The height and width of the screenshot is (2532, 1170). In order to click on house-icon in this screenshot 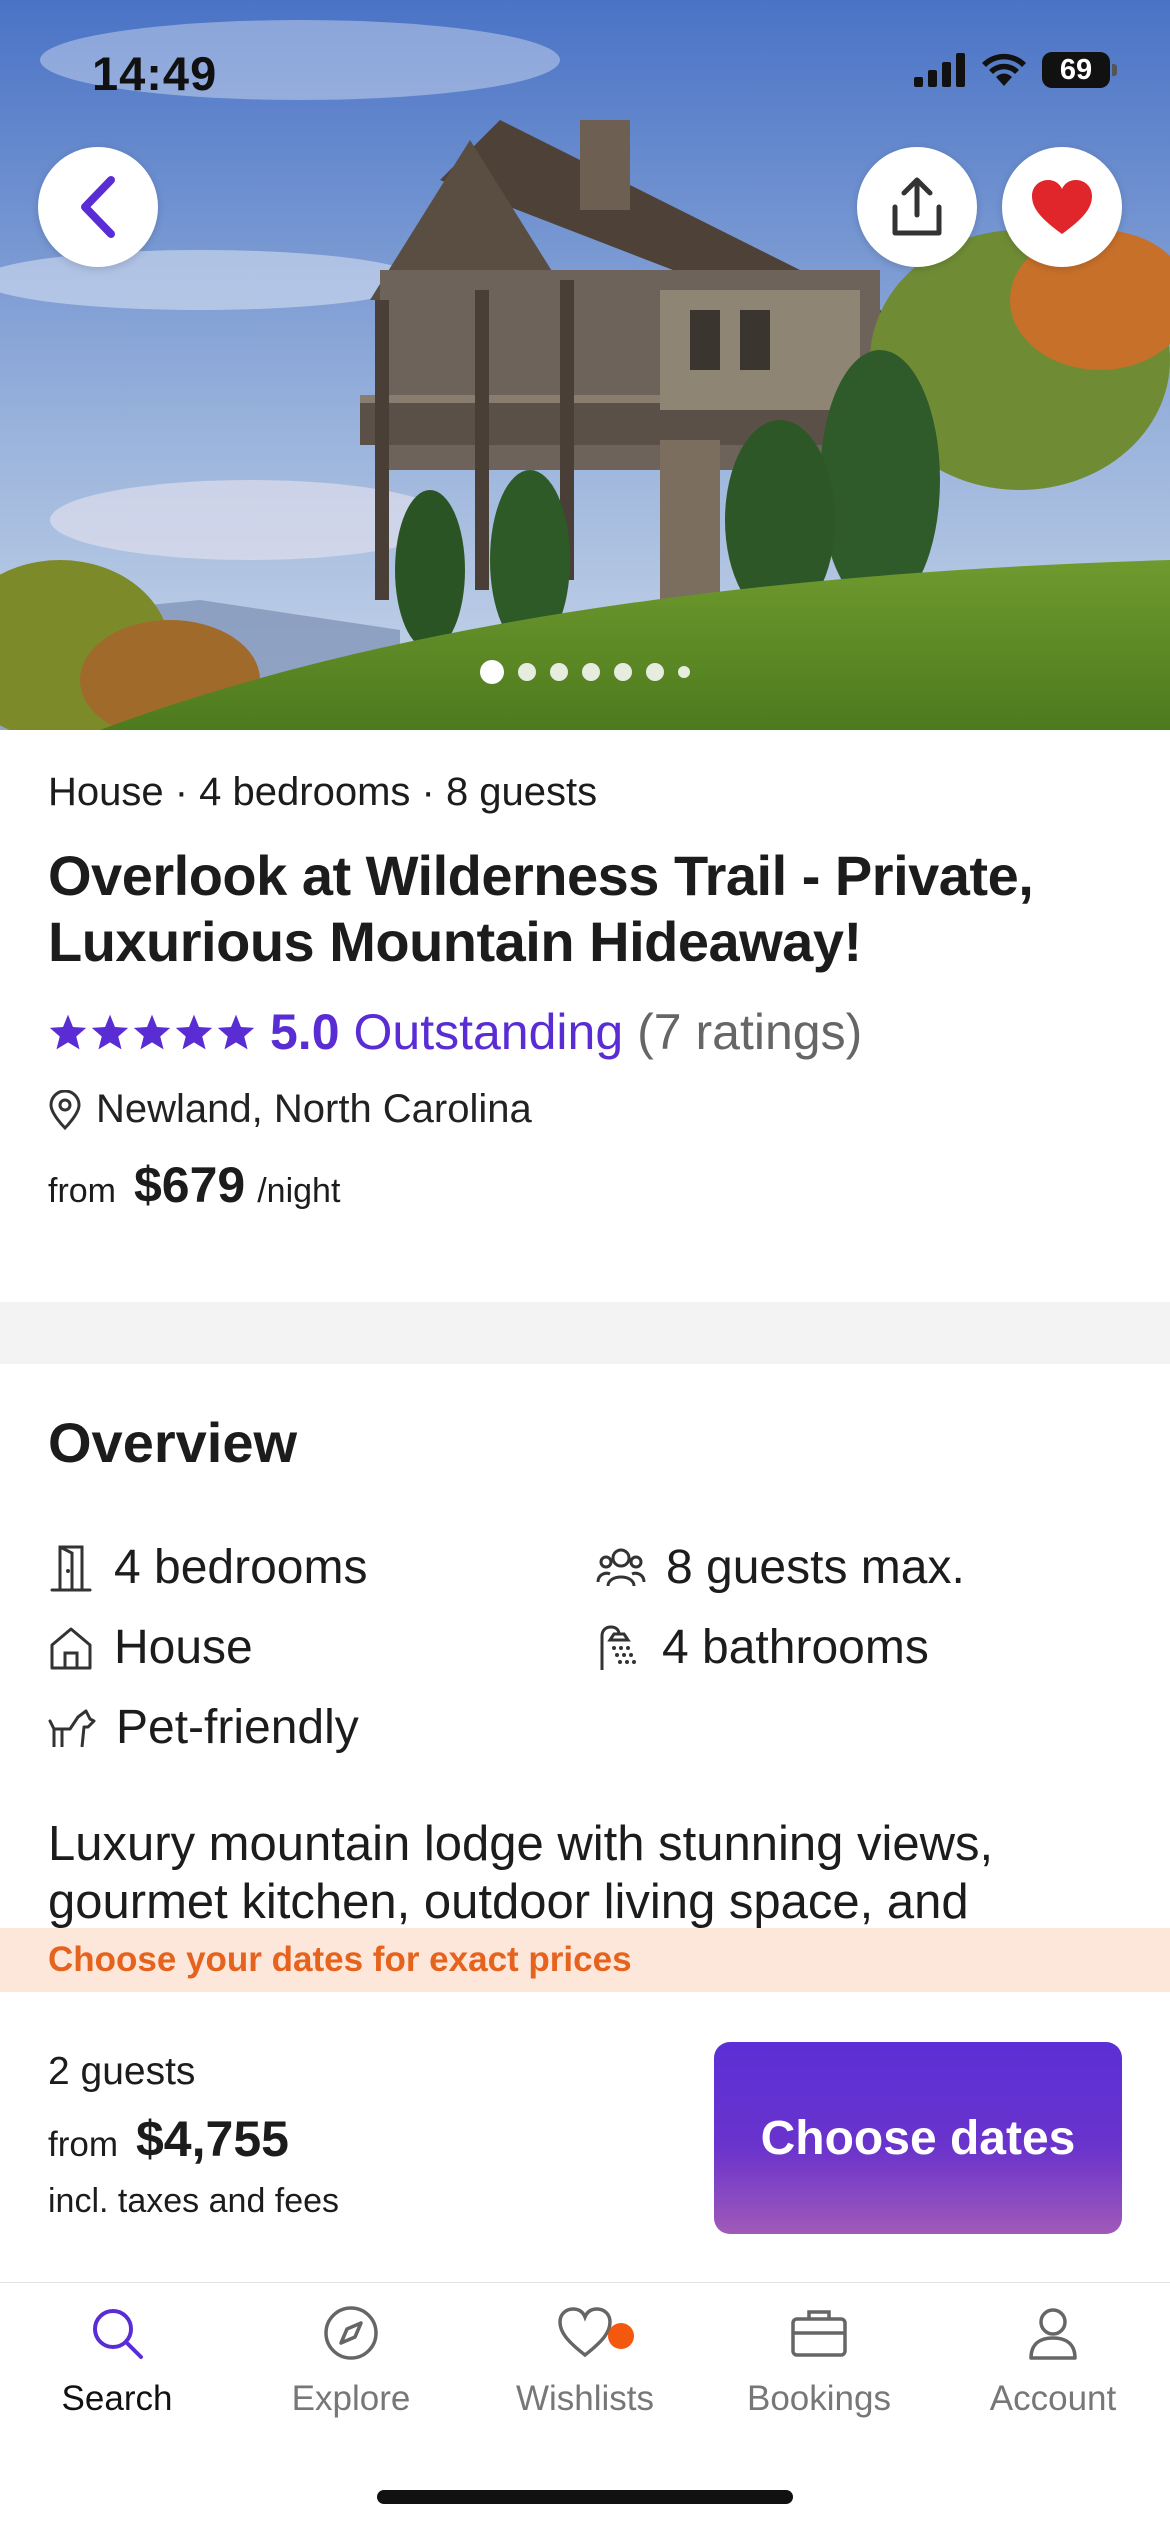, I will do `click(71, 1648)`.